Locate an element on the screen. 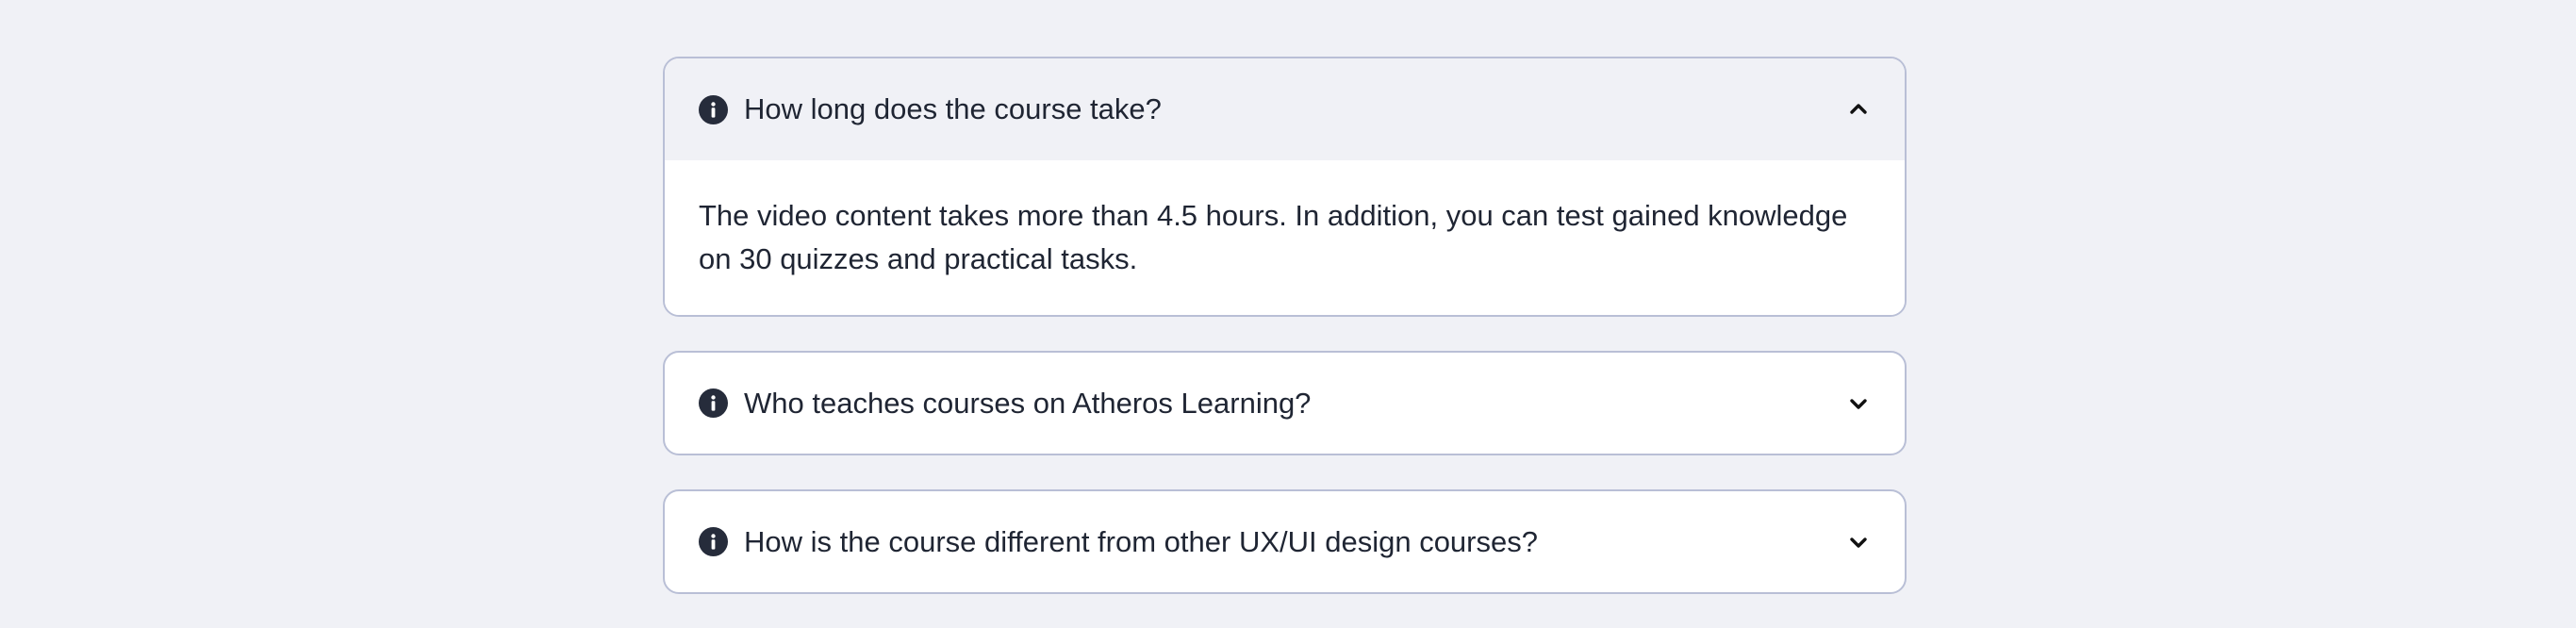 This screenshot has width=2576, height=628. faq-item-instructors: Who teaches courses on Atheros Learning? is located at coordinates (1285, 403).